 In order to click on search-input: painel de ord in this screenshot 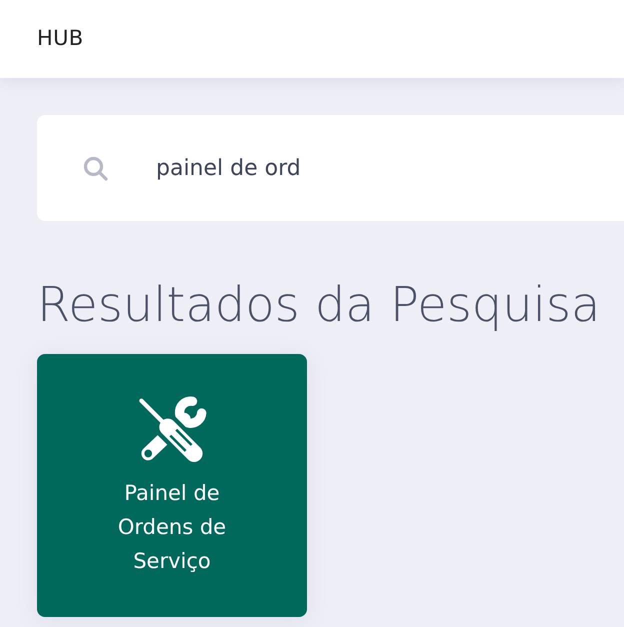, I will do `click(390, 168)`.